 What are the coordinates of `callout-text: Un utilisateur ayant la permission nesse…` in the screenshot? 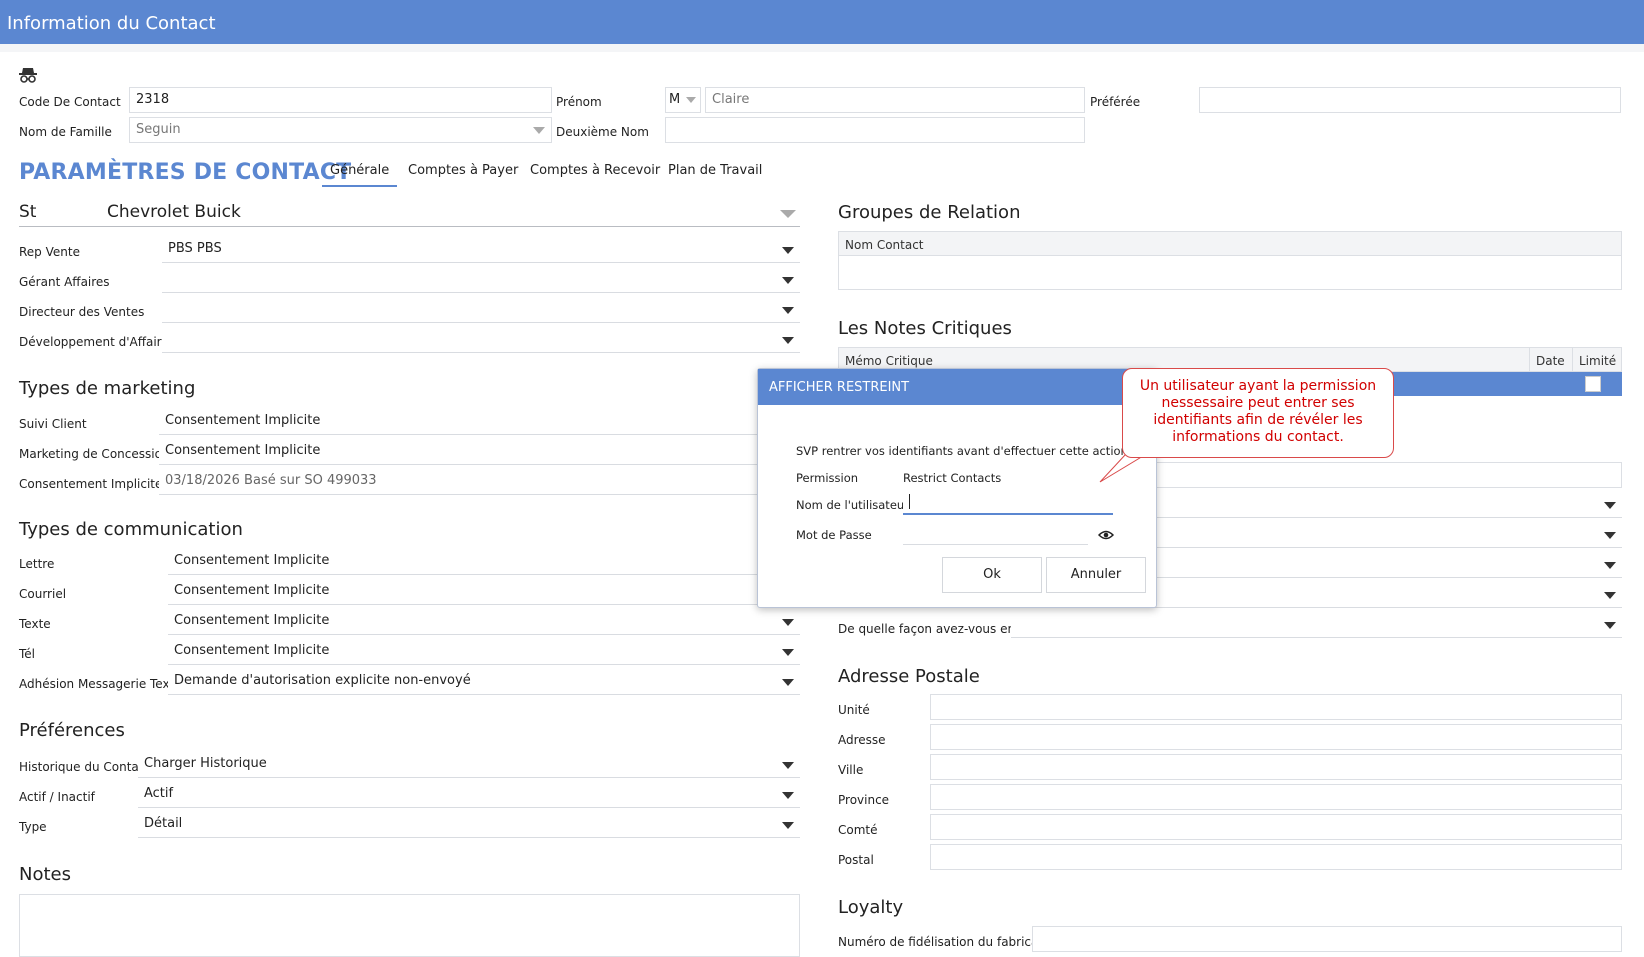 It's located at (1258, 411).